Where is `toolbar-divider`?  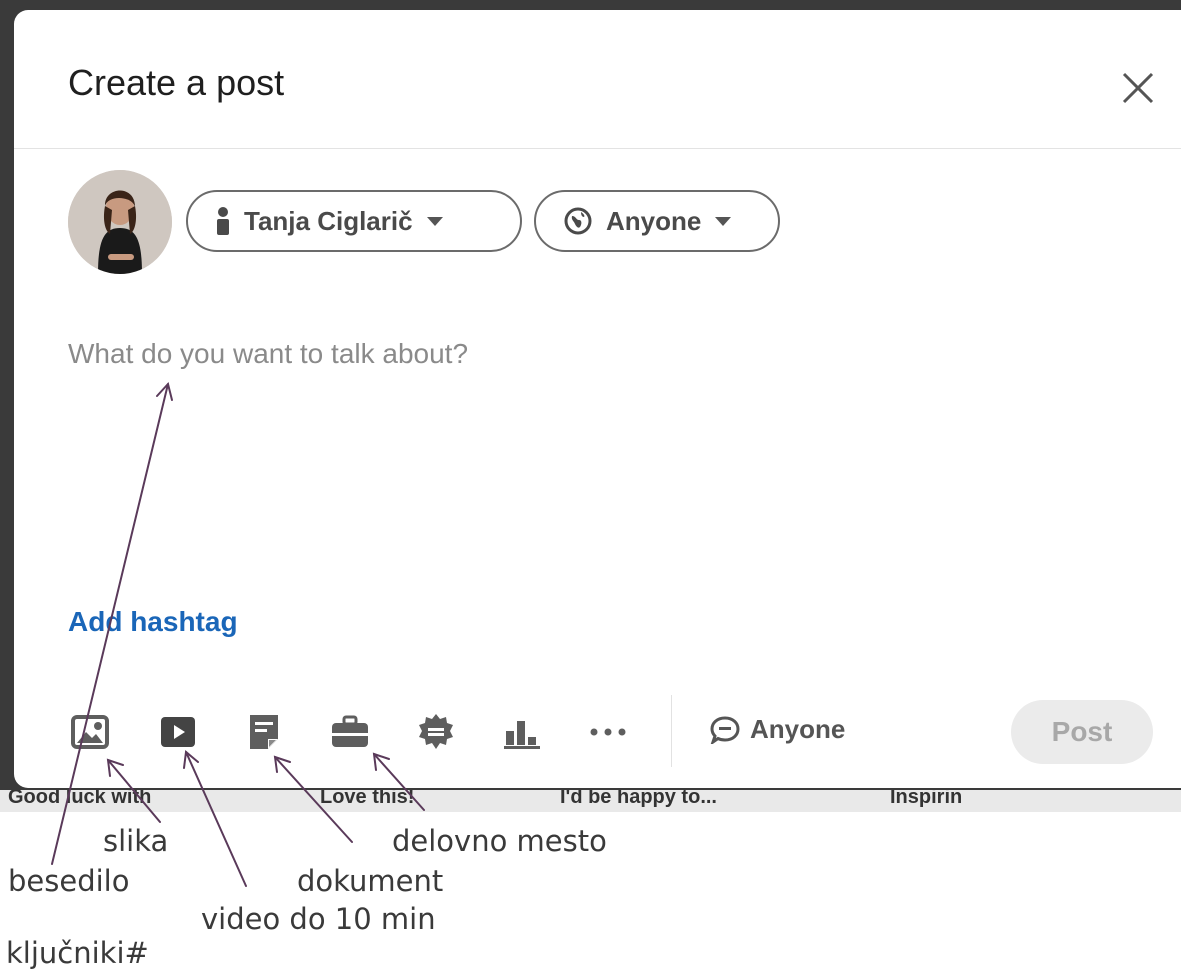 toolbar-divider is located at coordinates (671, 731).